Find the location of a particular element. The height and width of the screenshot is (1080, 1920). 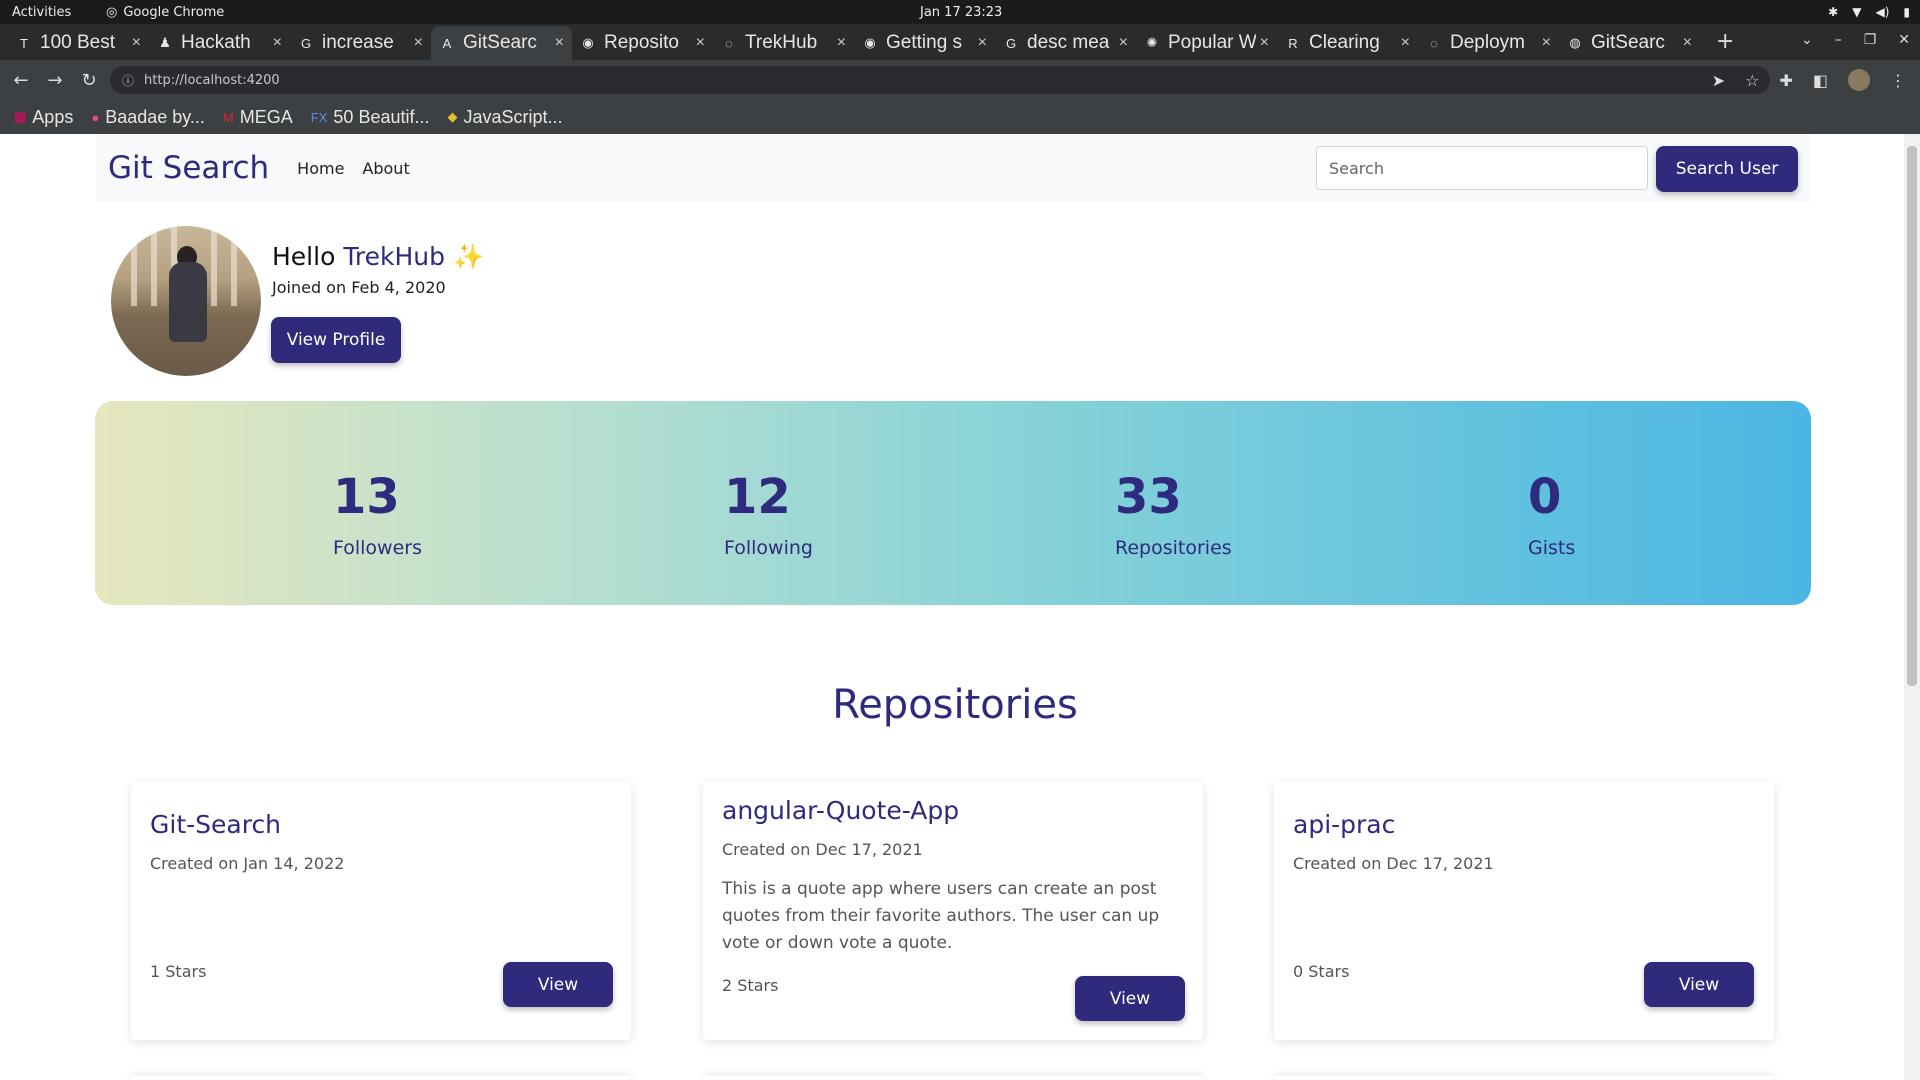

send-icon: ➤ is located at coordinates (1718, 80).